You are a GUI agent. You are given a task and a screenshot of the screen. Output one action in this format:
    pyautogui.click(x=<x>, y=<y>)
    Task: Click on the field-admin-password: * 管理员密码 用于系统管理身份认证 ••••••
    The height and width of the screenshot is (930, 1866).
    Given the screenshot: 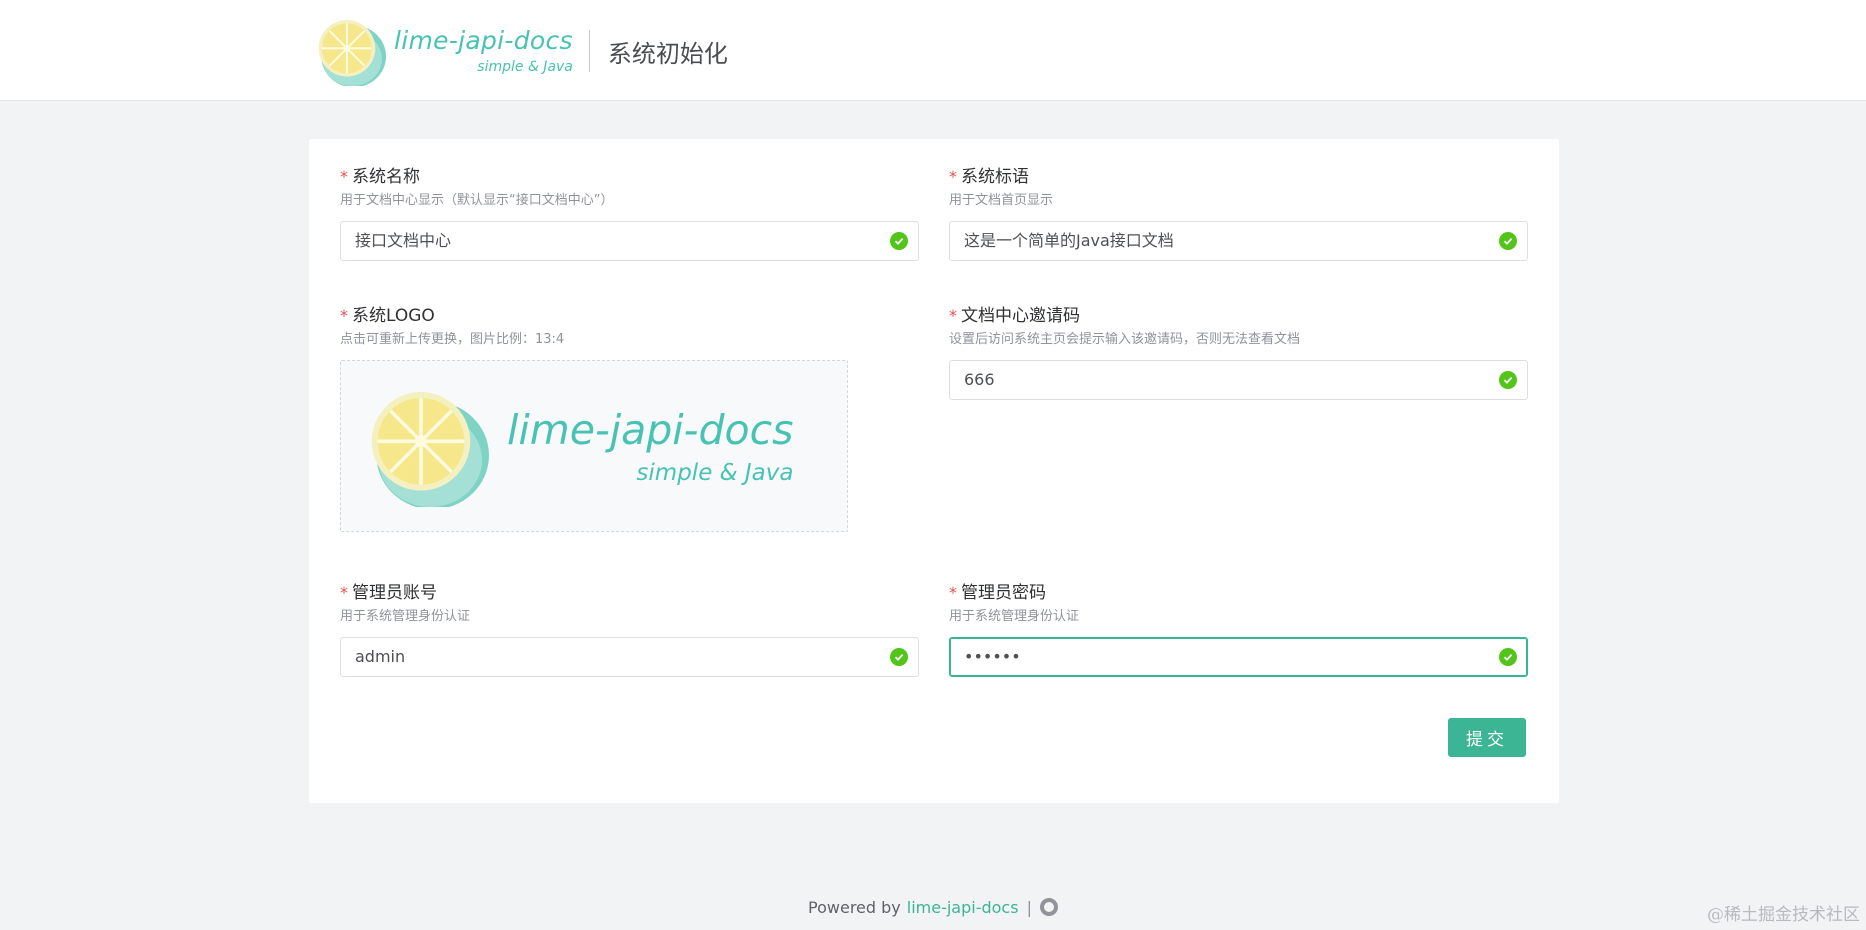 What is the action you would take?
    pyautogui.click(x=1238, y=631)
    